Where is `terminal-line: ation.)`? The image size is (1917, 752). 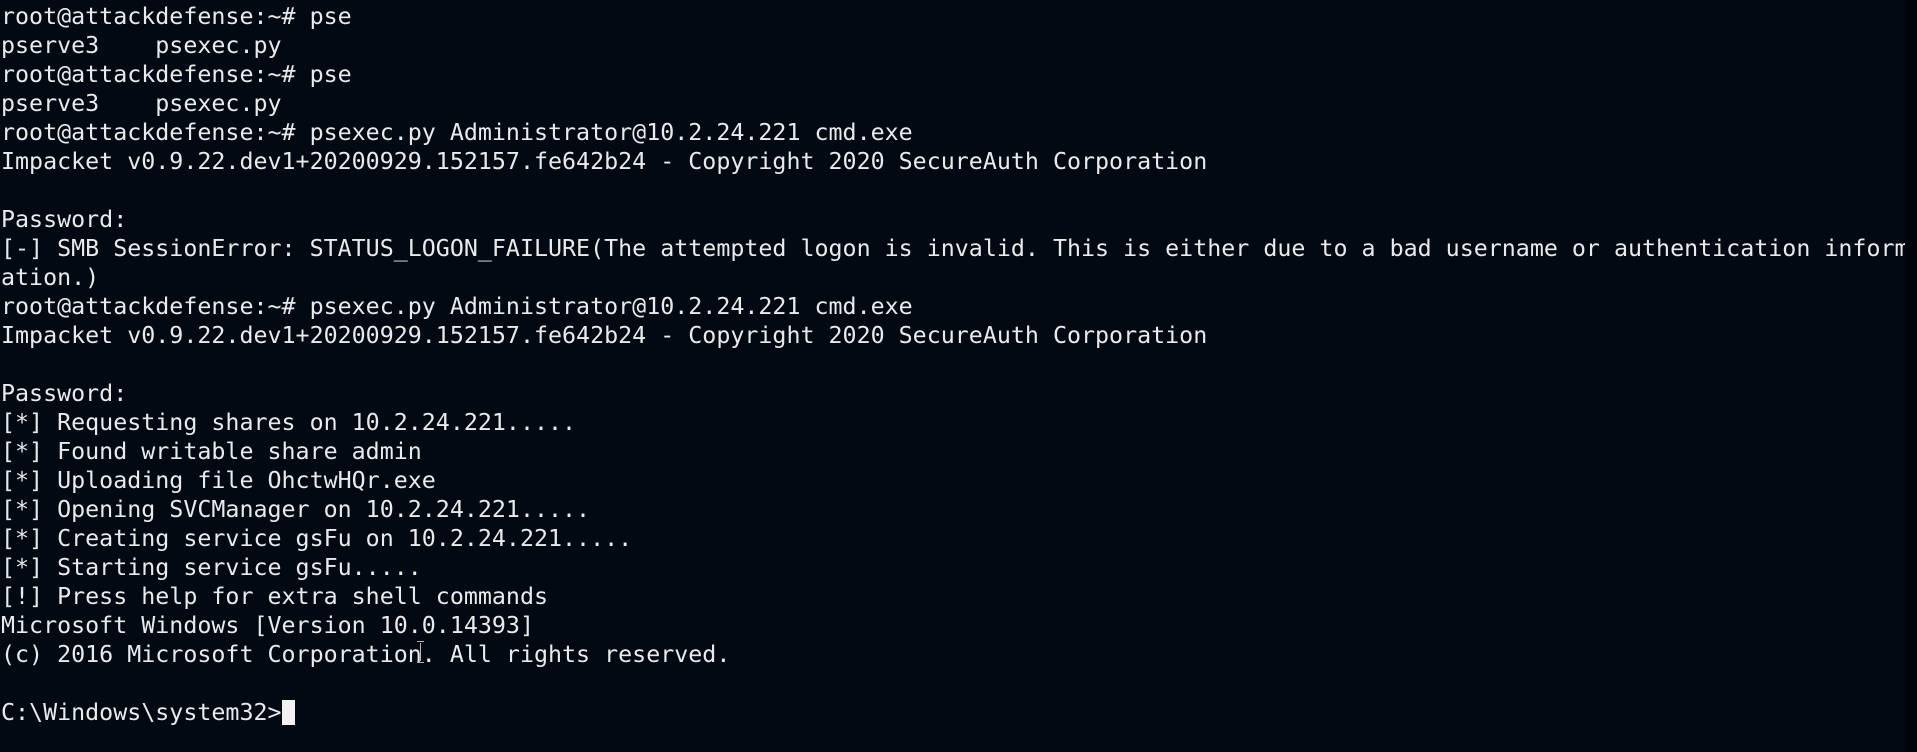 terminal-line: ation.) is located at coordinates (50, 277).